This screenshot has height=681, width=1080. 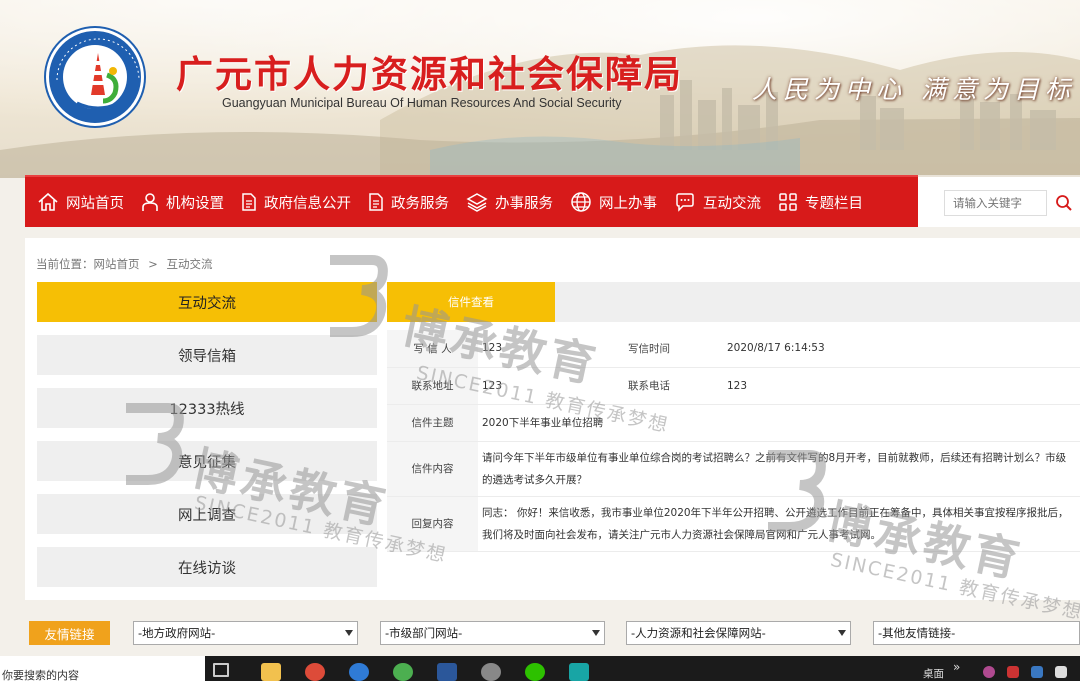 I want to click on tab-bar: 信件查看, so click(x=733, y=302).